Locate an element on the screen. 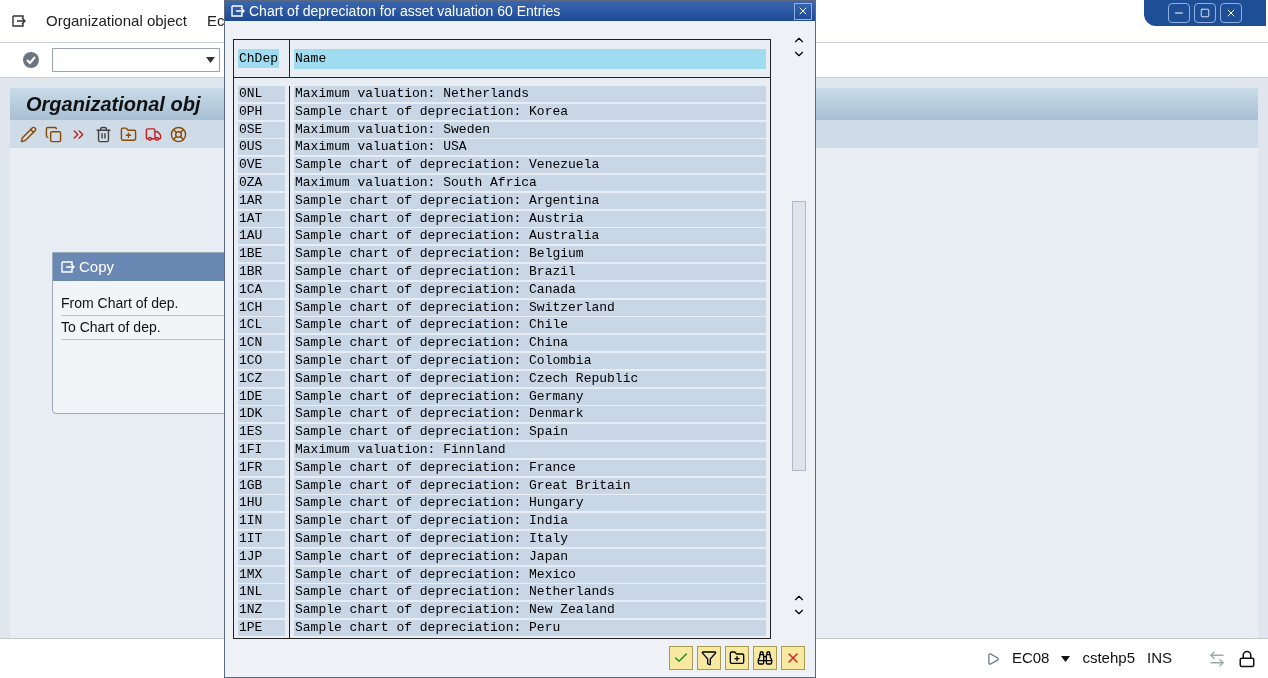 This screenshot has height=678, width=1268. table-cell: 1HU is located at coordinates (261, 503).